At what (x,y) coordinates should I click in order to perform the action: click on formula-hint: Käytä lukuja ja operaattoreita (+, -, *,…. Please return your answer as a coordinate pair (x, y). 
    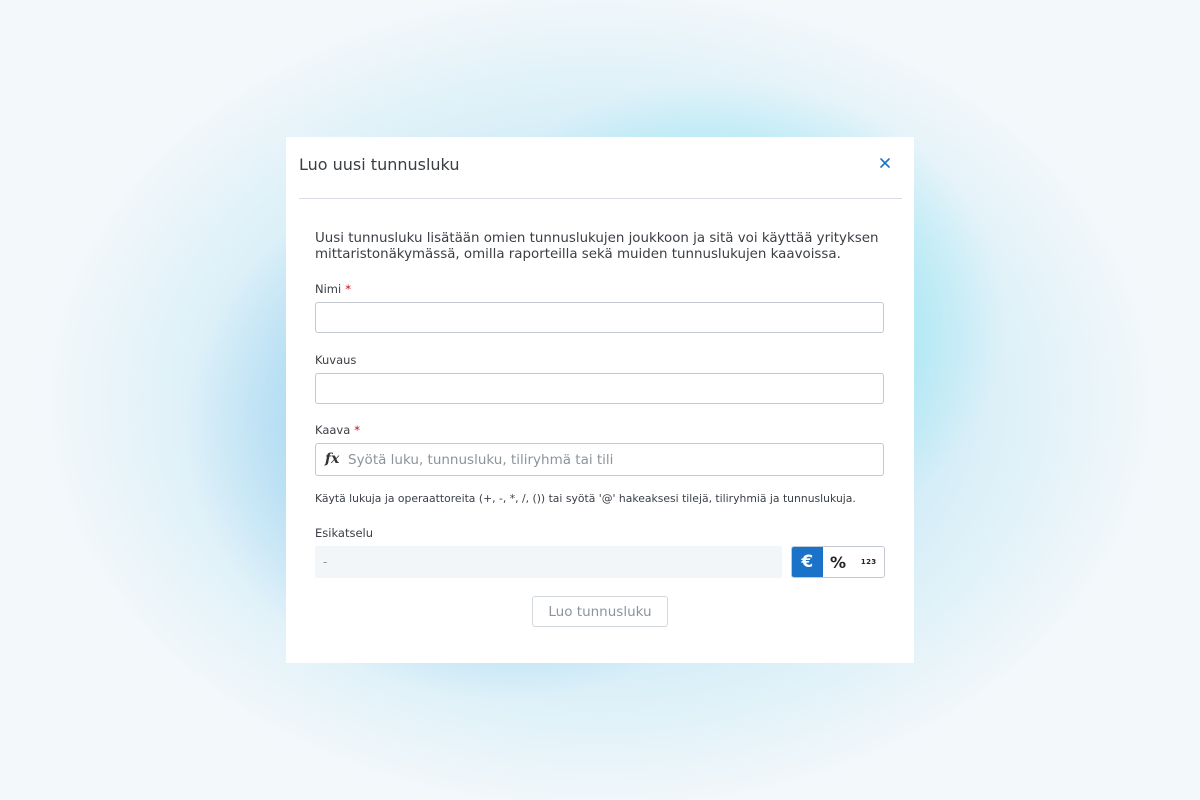
    Looking at the image, I should click on (585, 498).